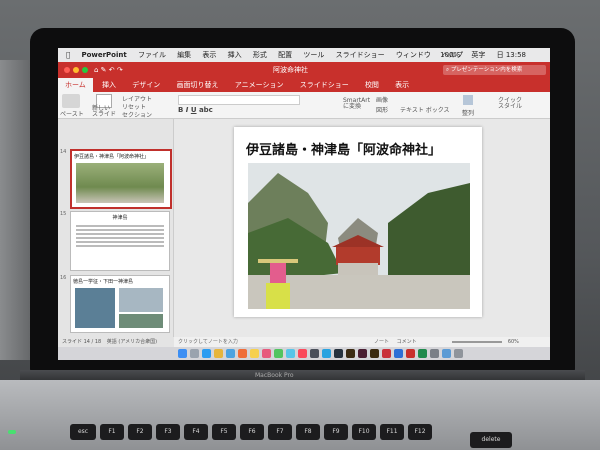 This screenshot has width=600, height=450. What do you see at coordinates (511, 55) in the screenshot?
I see `clock: 日 13:58` at bounding box center [511, 55].